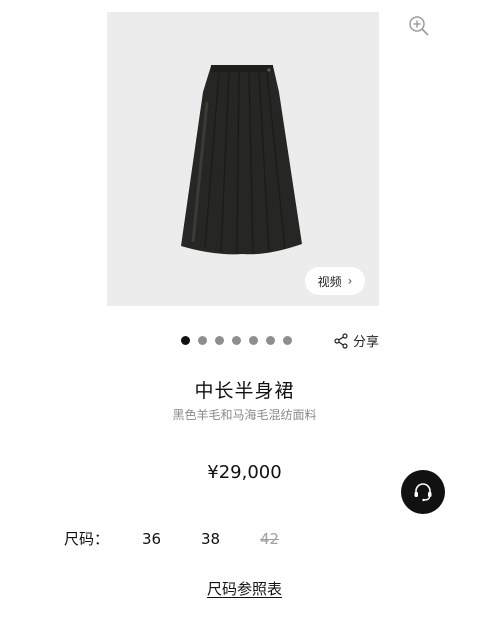 The height and width of the screenshot is (624, 489). Describe the element at coordinates (230, 539) in the screenshot. I see `size-option-38: 38` at that location.